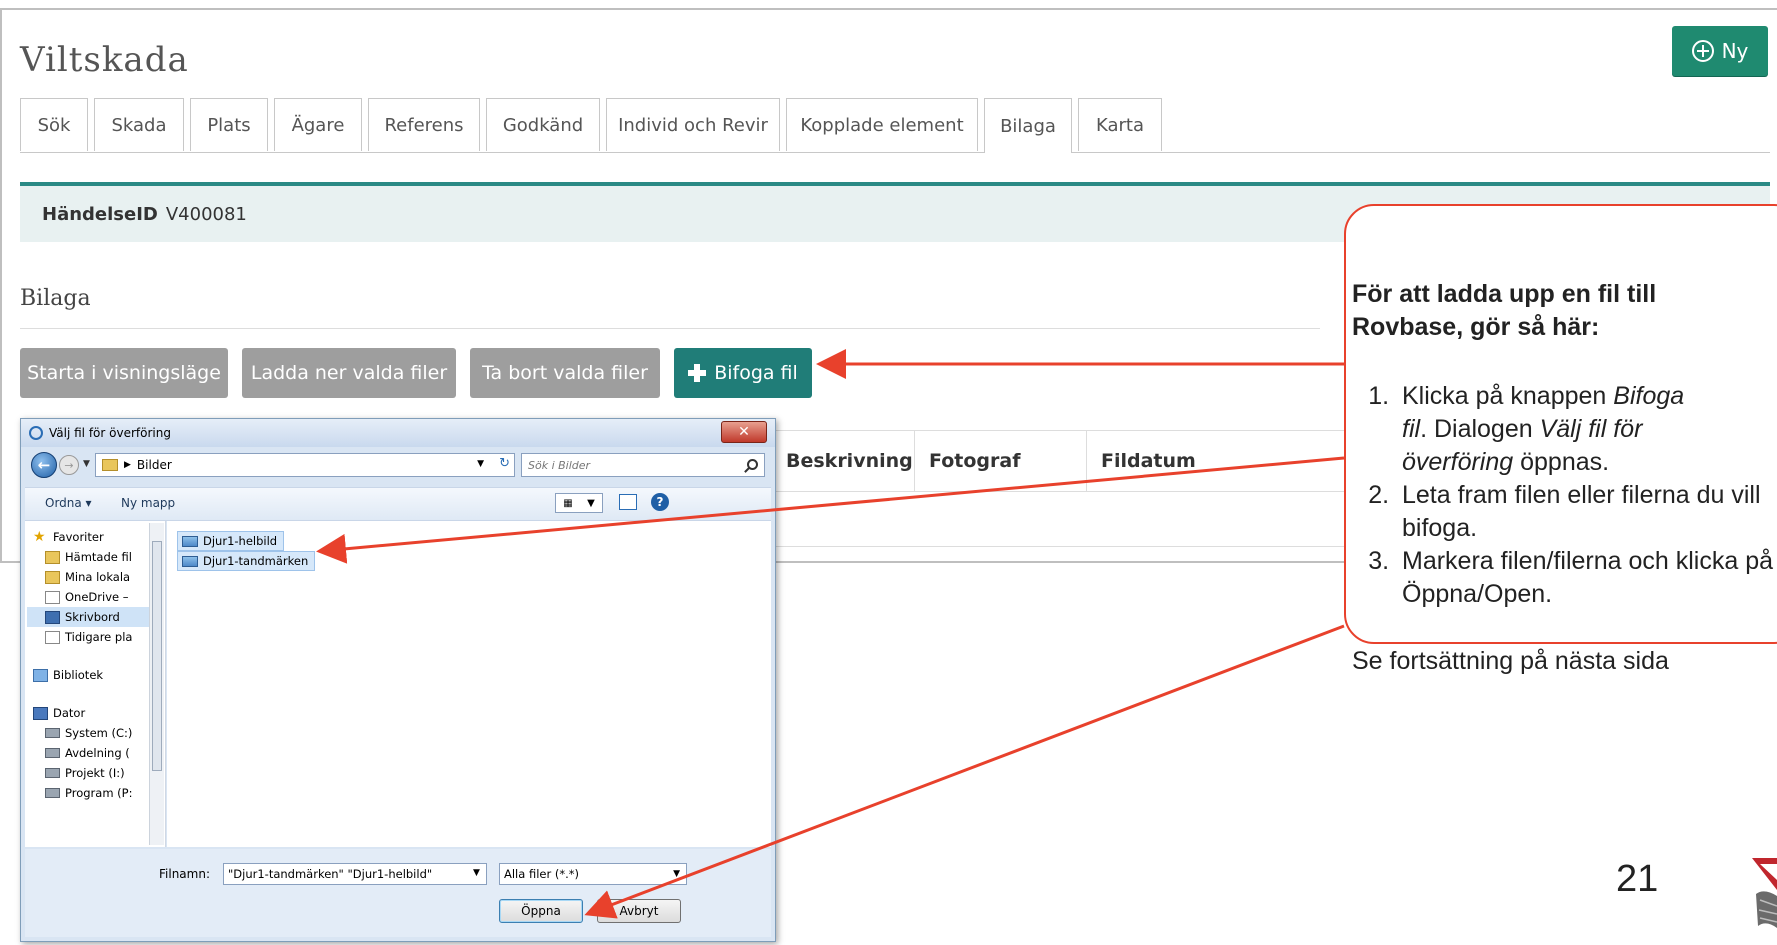 The width and height of the screenshot is (1777, 945). What do you see at coordinates (206, 214) in the screenshot?
I see `event-id-value: V400081` at bounding box center [206, 214].